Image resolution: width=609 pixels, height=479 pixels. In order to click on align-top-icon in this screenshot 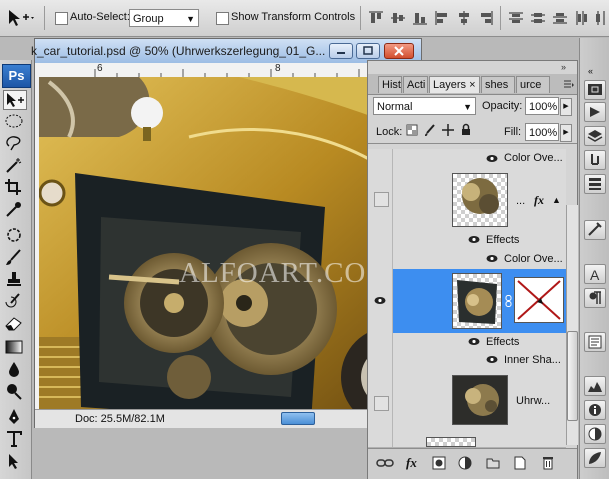, I will do `click(376, 18)`.